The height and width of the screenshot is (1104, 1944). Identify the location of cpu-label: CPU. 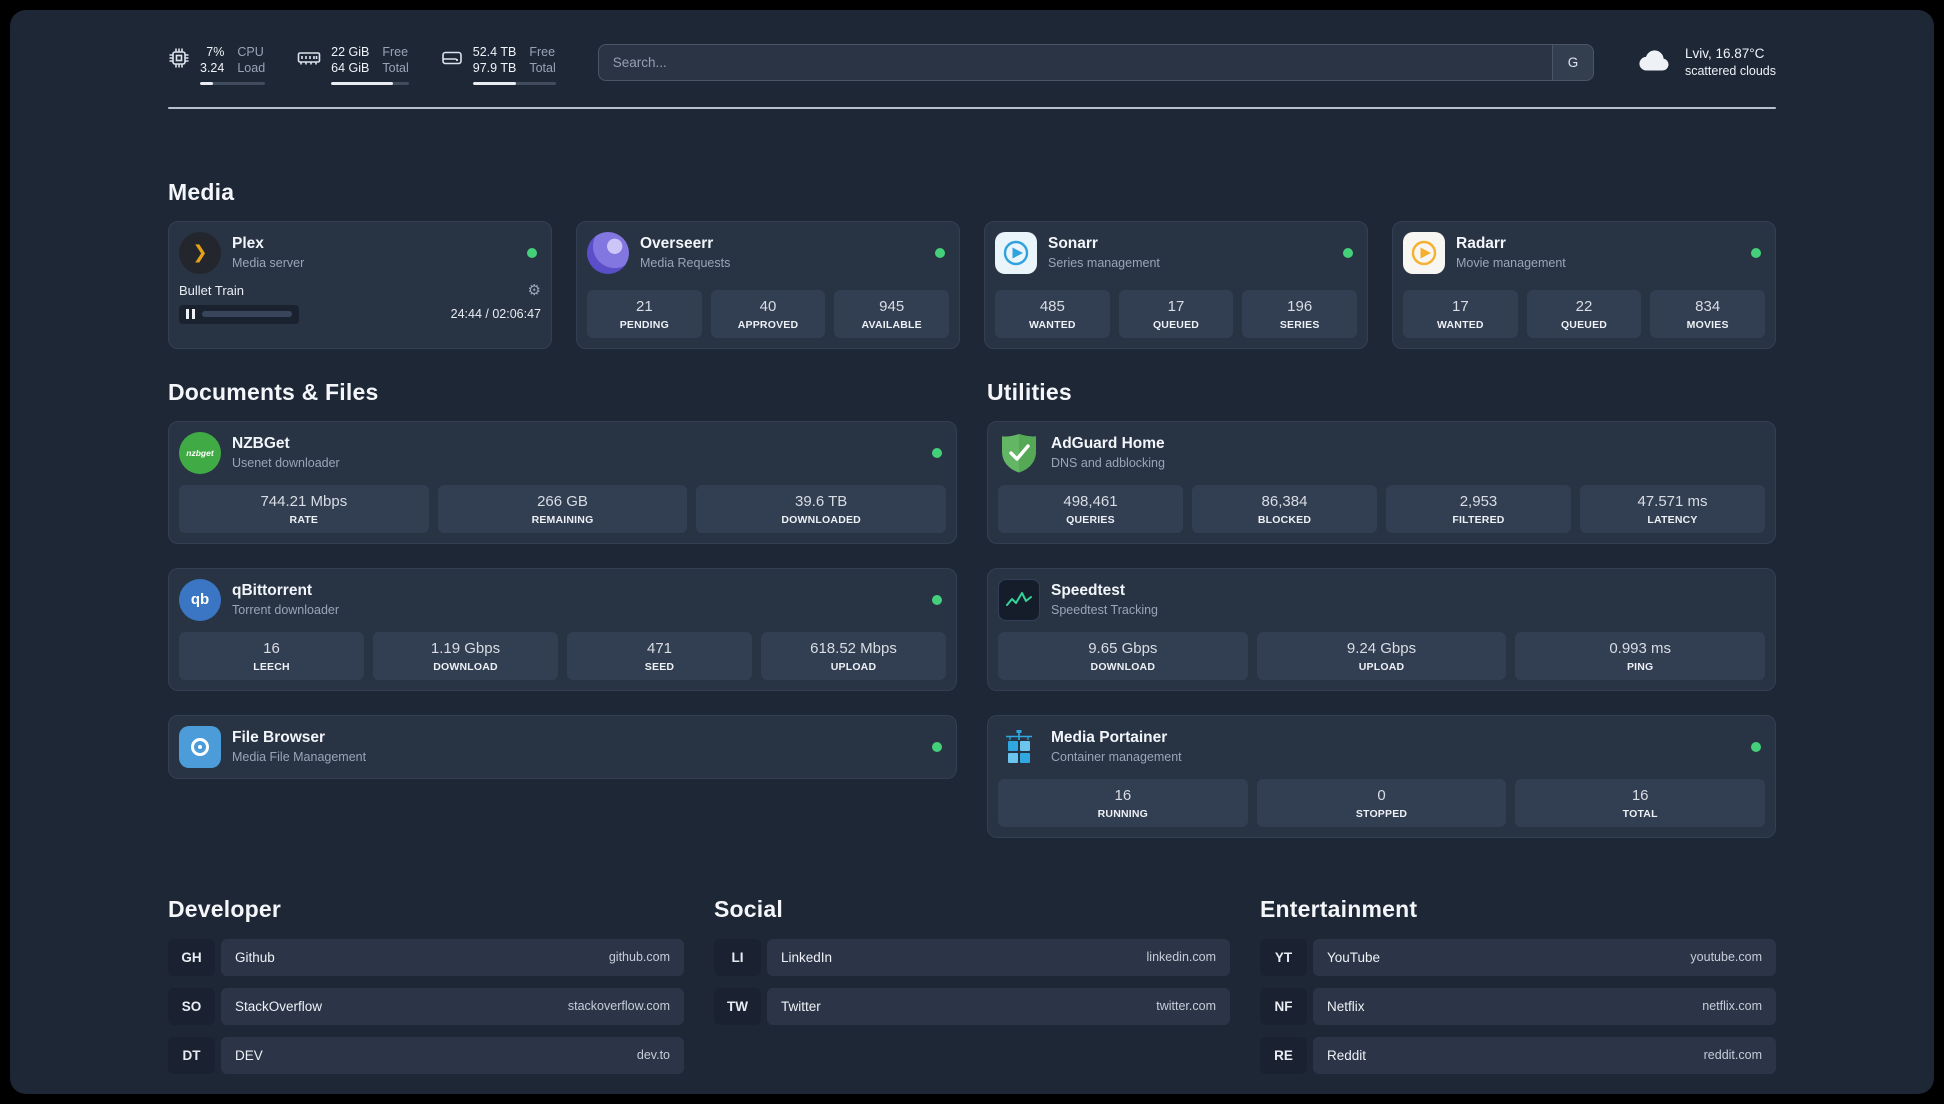
(250, 52).